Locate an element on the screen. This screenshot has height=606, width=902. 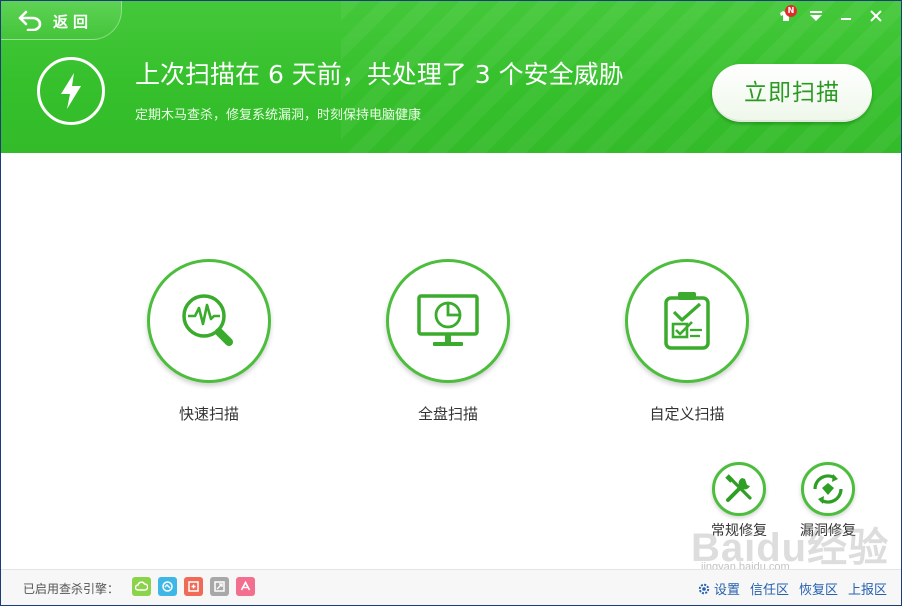
settings-link-label: 设置 is located at coordinates (726, 590).